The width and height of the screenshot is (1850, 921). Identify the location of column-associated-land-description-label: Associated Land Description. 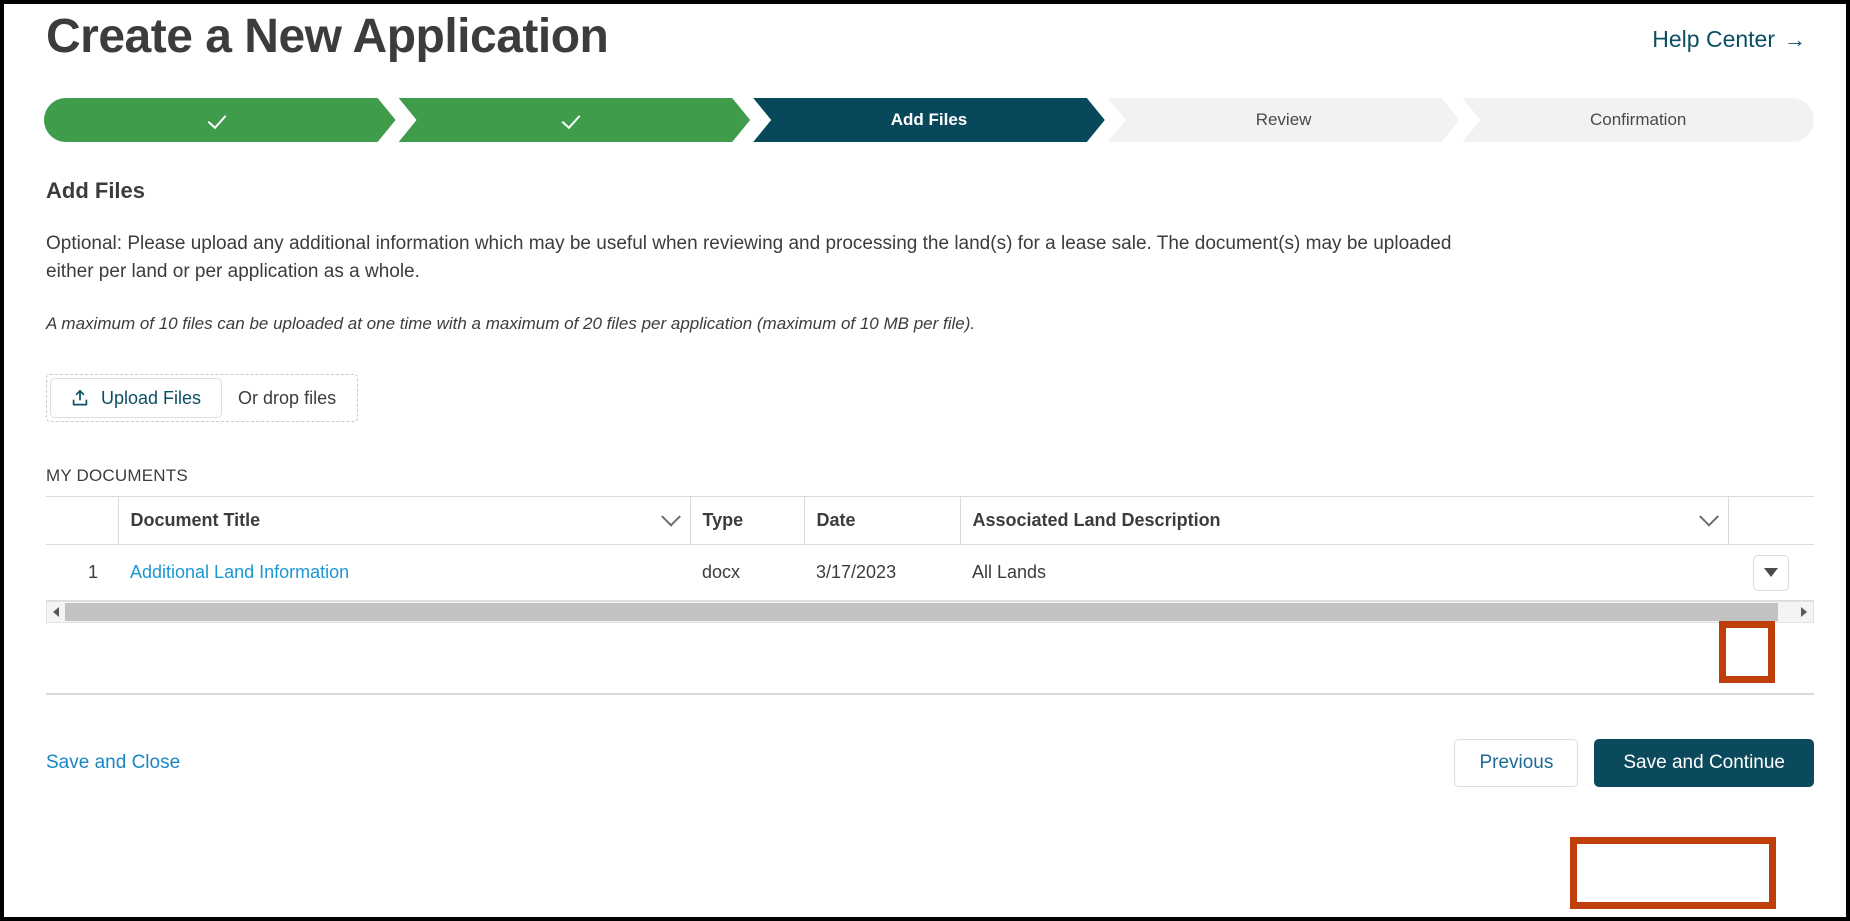
(1096, 520).